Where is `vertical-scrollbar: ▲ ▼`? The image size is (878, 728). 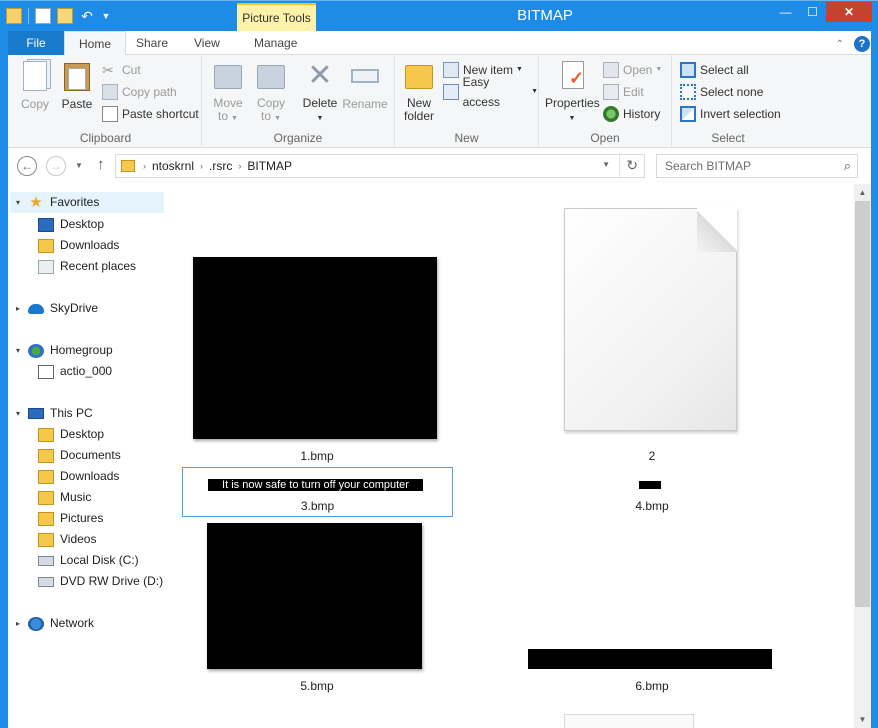 vertical-scrollbar: ▲ ▼ is located at coordinates (862, 456).